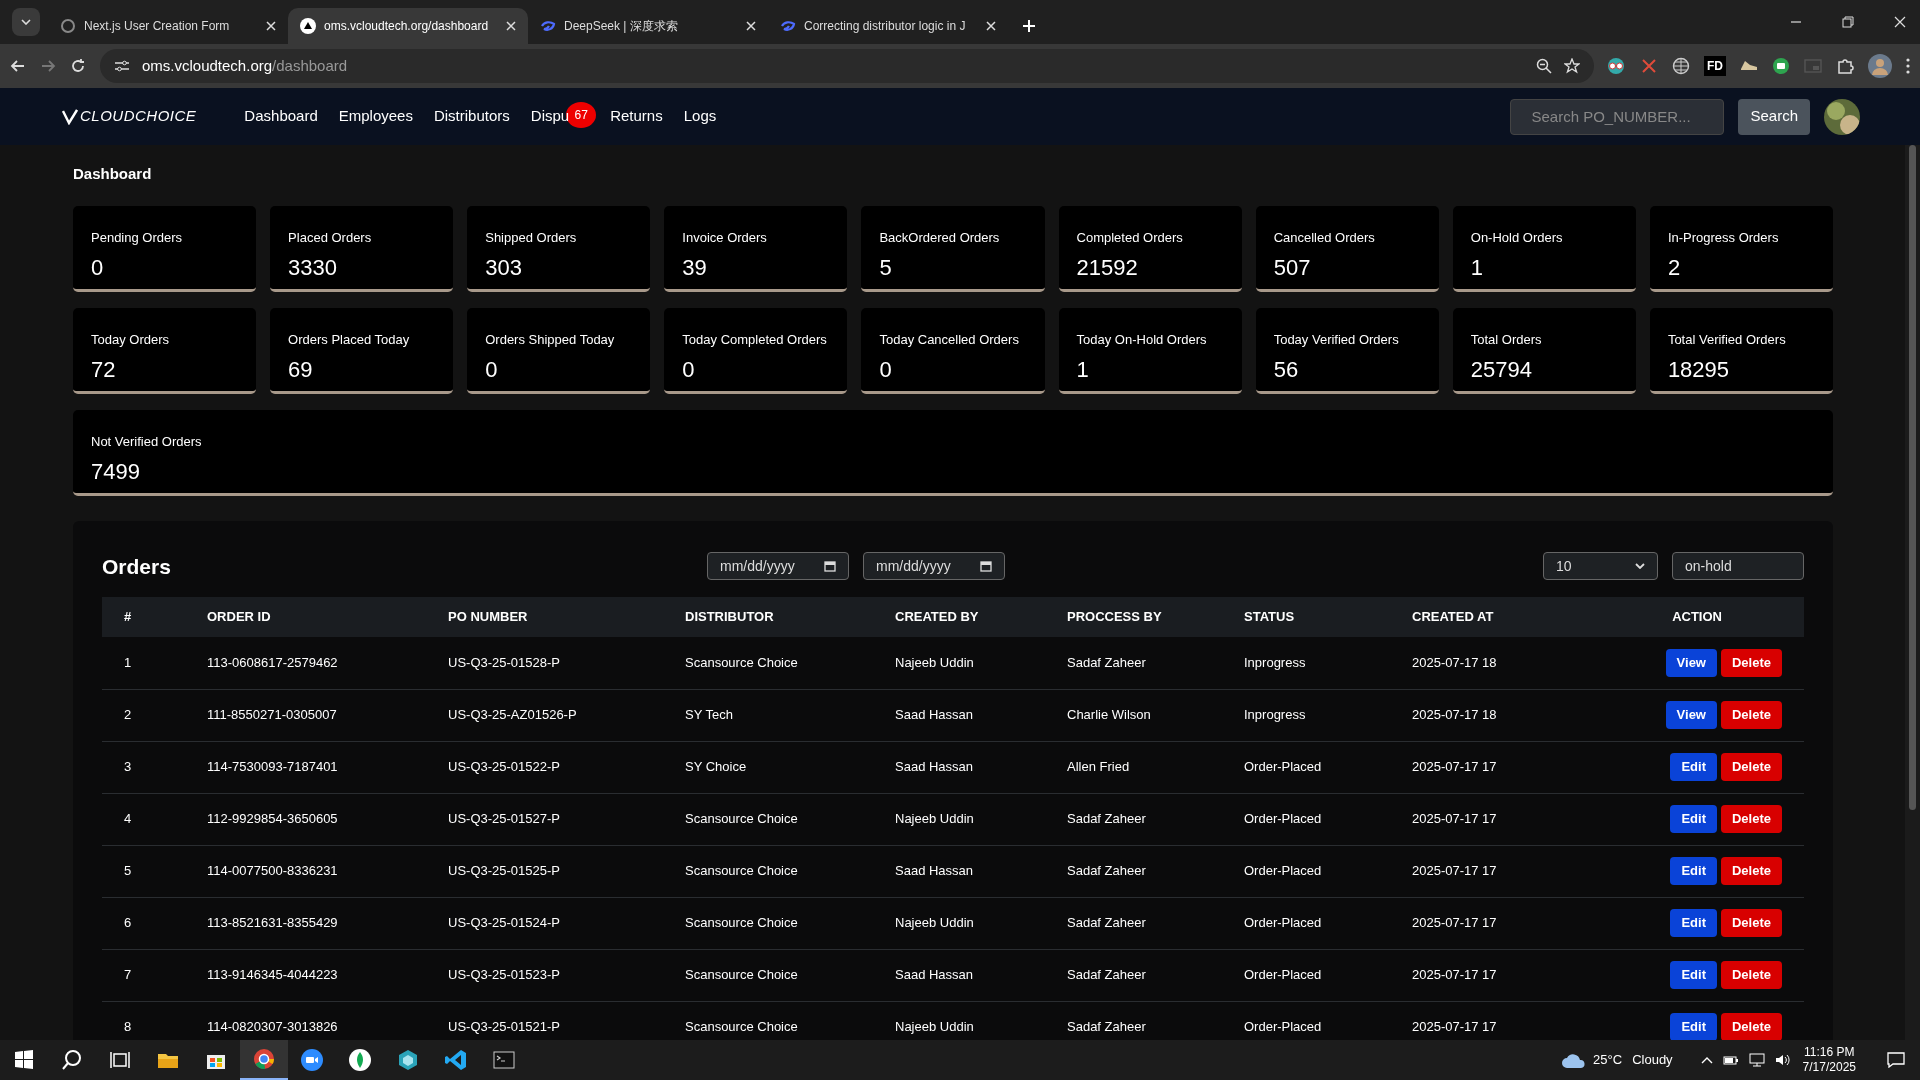  What do you see at coordinates (1600, 566) in the screenshot?
I see `page-size-select: 10` at bounding box center [1600, 566].